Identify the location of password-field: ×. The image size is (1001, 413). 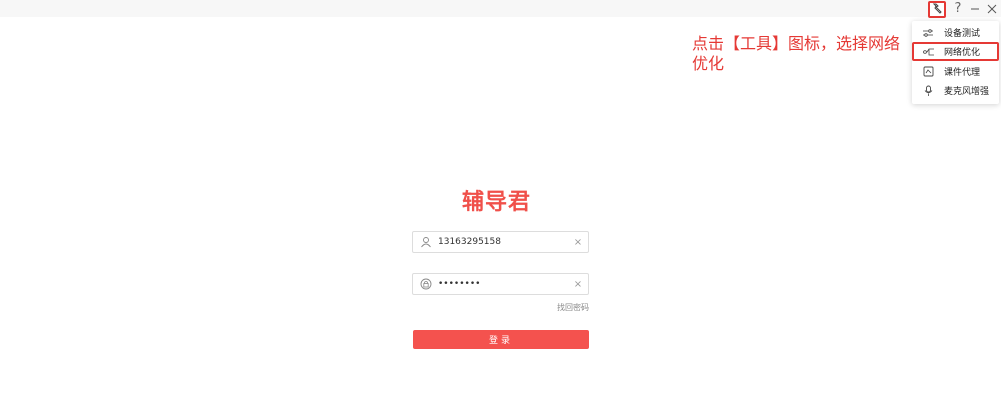
(500, 284).